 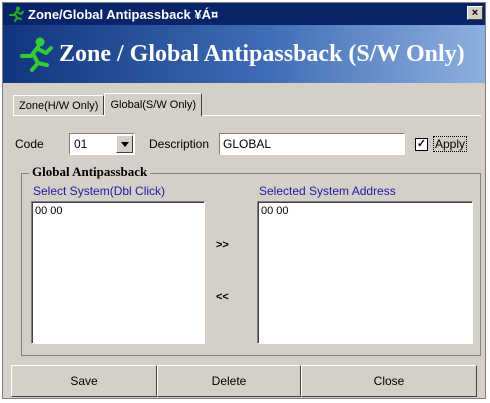 I want to click on tab-panel-border, so click(x=247, y=115).